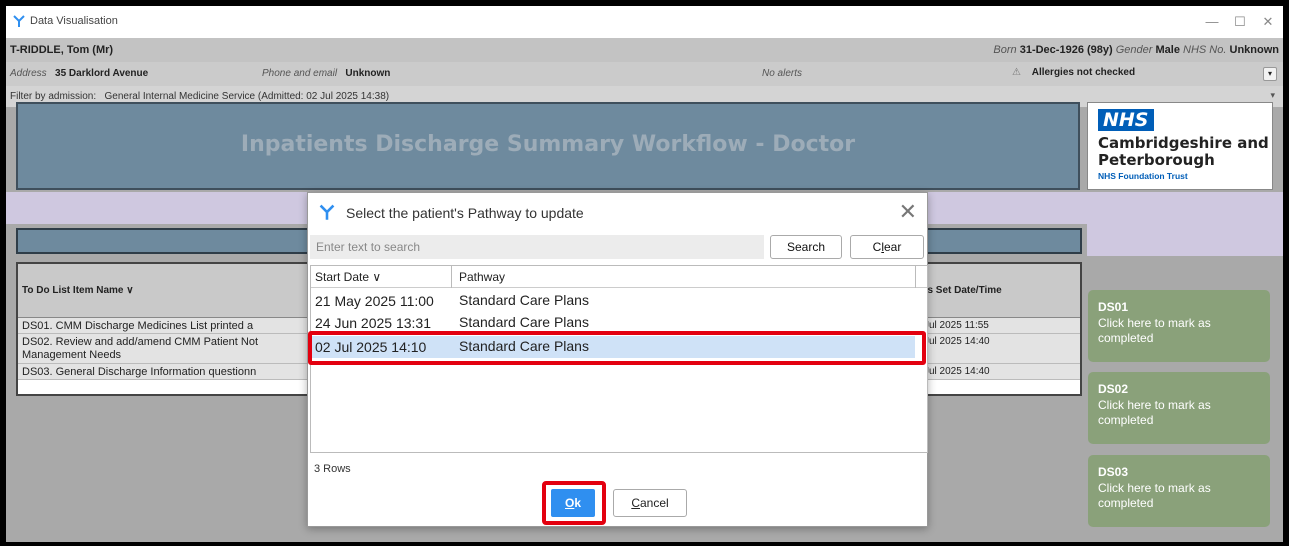 Image resolution: width=1289 pixels, height=546 pixels. I want to click on selection-highlight, so click(617, 348).